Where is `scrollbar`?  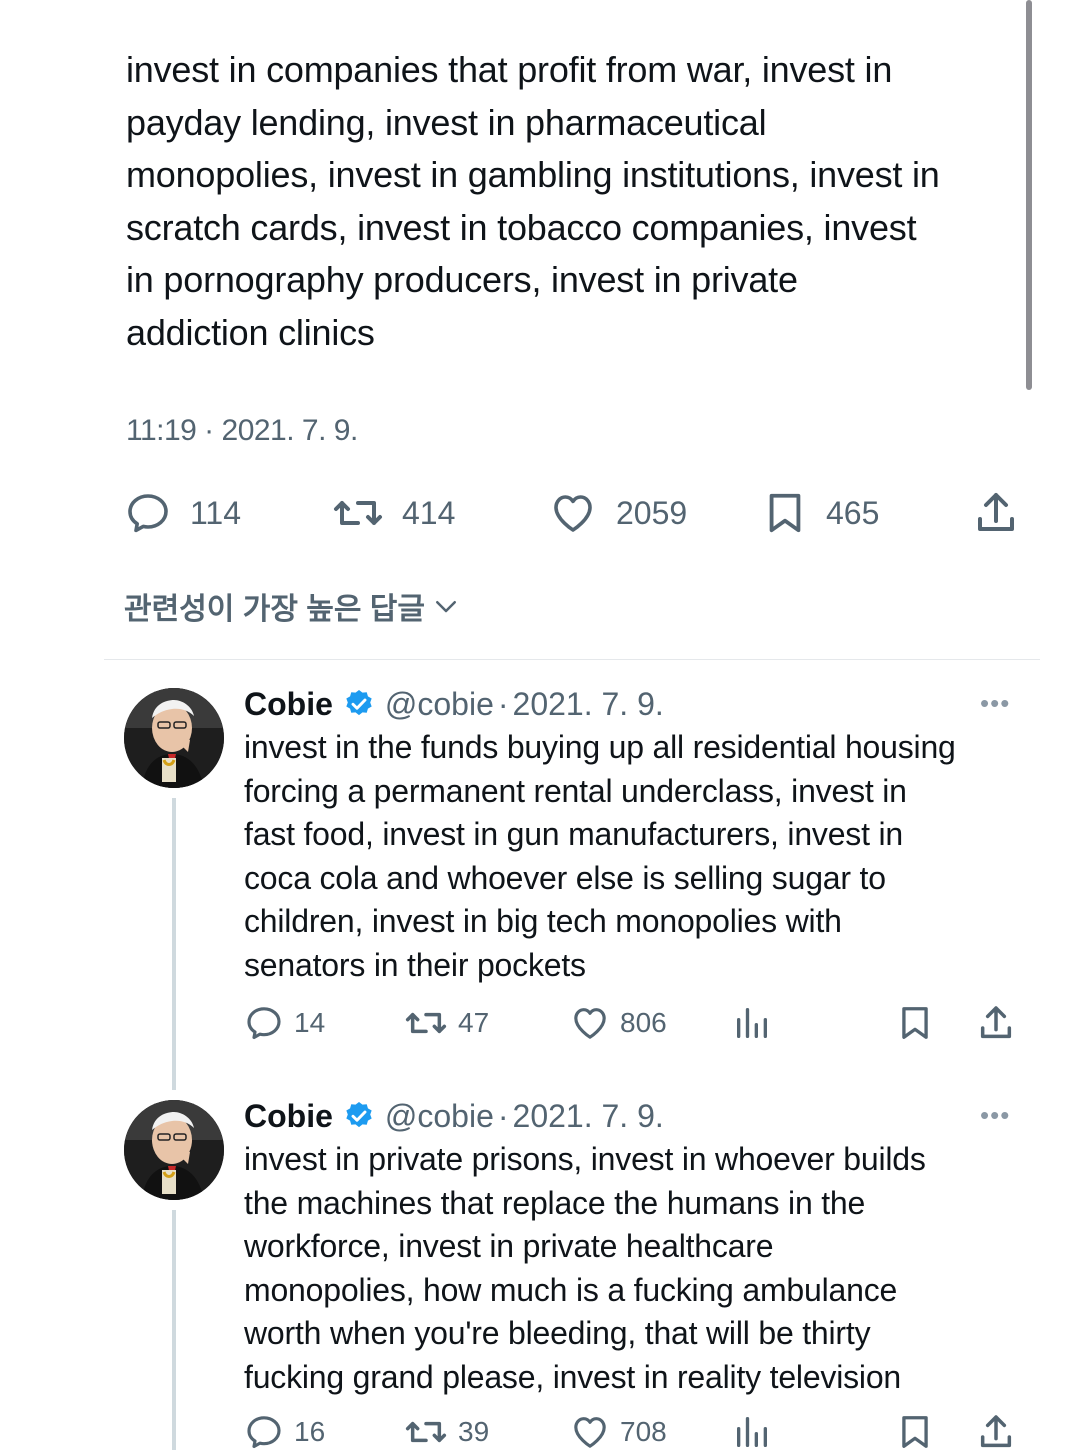
scrollbar is located at coordinates (1029, 195).